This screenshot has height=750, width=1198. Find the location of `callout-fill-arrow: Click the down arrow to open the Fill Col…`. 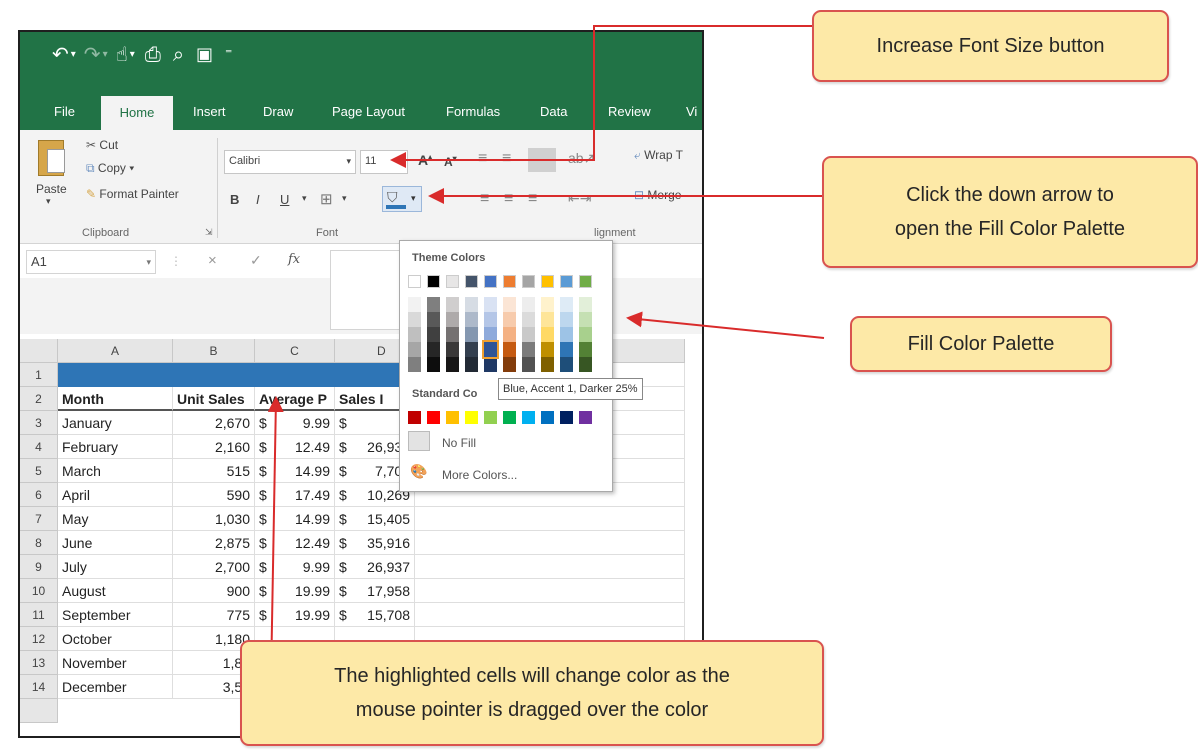

callout-fill-arrow: Click the down arrow to open the Fill Col… is located at coordinates (1010, 212).